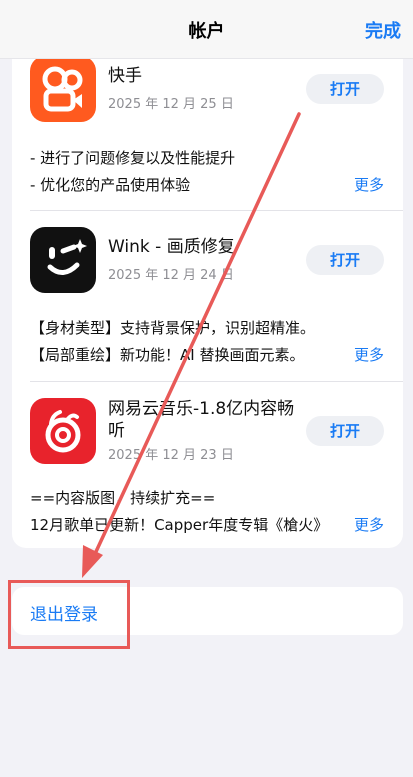  What do you see at coordinates (110, 185) in the screenshot?
I see `release-note-line: - 优化您的产品使用体验` at bounding box center [110, 185].